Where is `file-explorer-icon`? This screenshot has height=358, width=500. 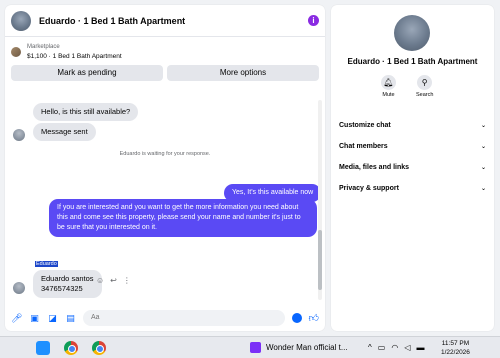 file-explorer-icon is located at coordinates (43, 348).